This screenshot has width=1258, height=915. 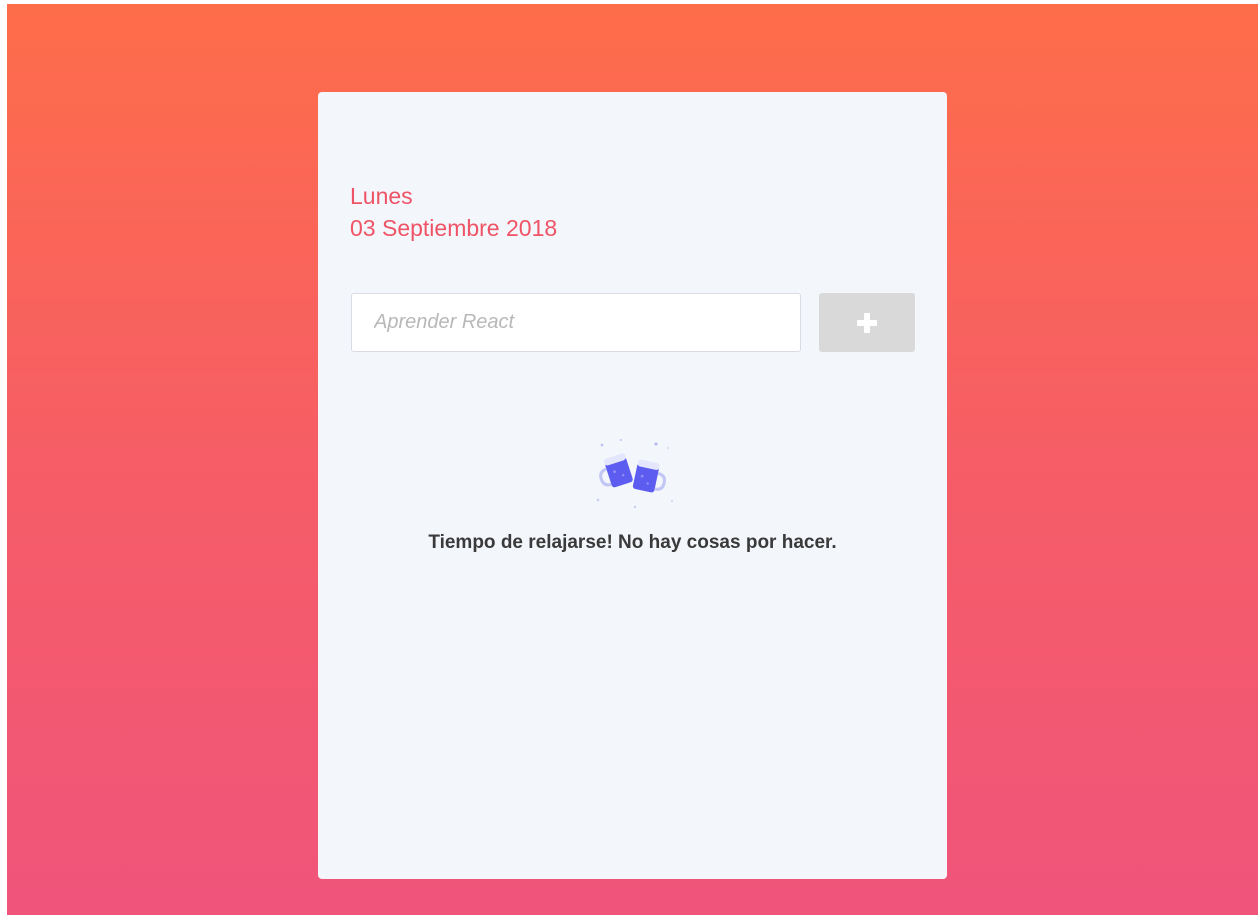 I want to click on new-task-input, so click(x=576, y=322).